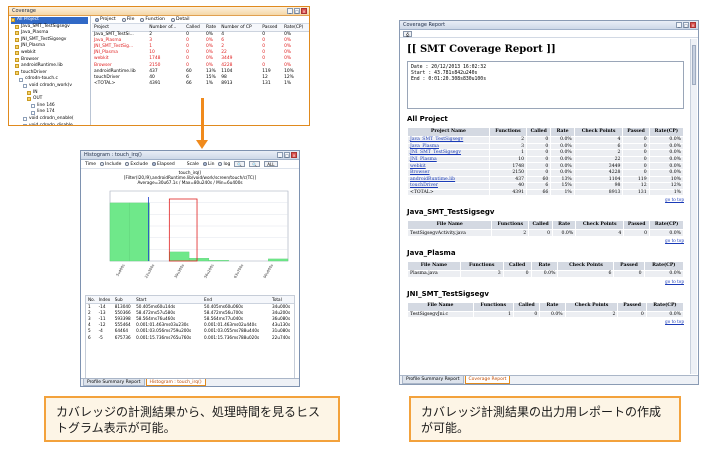 This screenshot has height=456, width=720. Describe the element at coordinates (271, 164) in the screenshot. I see `all-button: ALL` at that location.